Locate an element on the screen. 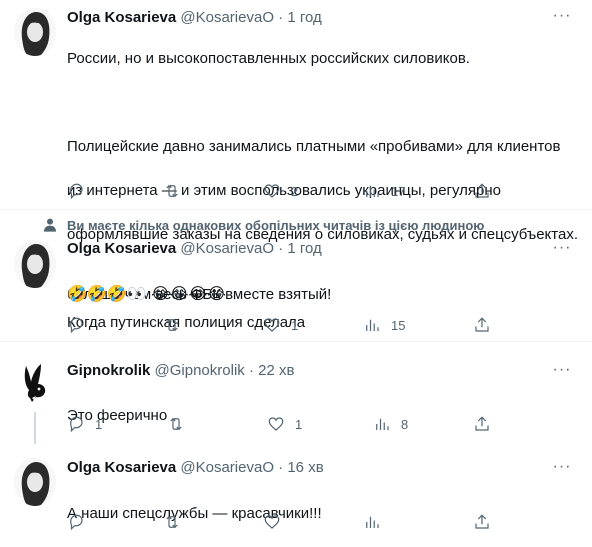 The width and height of the screenshot is (592, 547). tweet-header: Olga Kosarieva @KosarievaO · 16 хв is located at coordinates (195, 468).